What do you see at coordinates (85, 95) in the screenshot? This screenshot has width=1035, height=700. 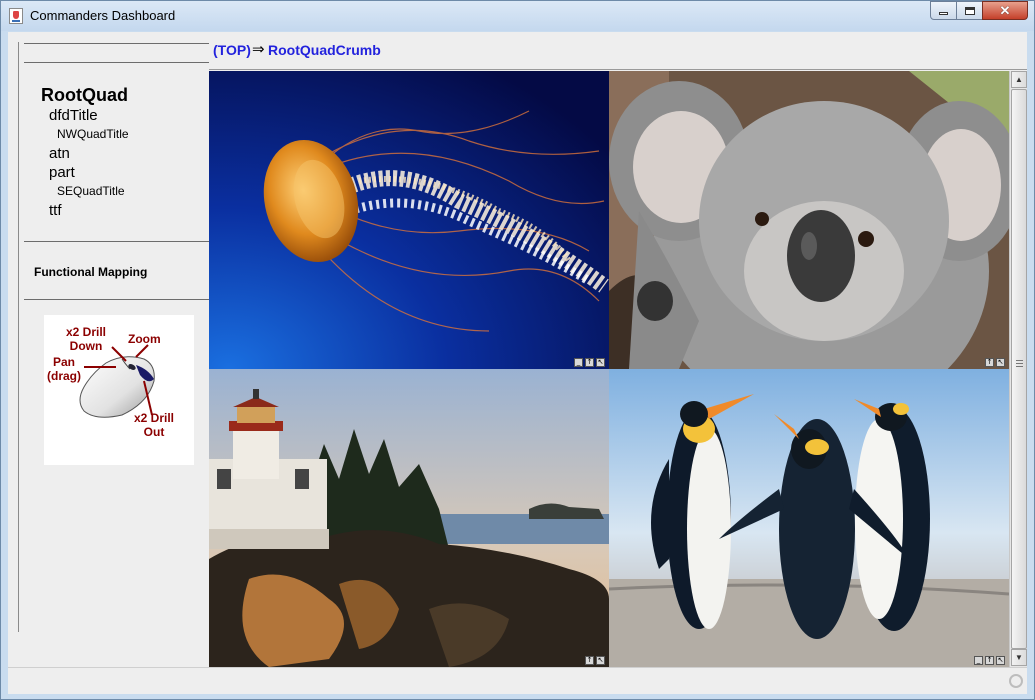 I see `tree-node-root: RootQuad` at bounding box center [85, 95].